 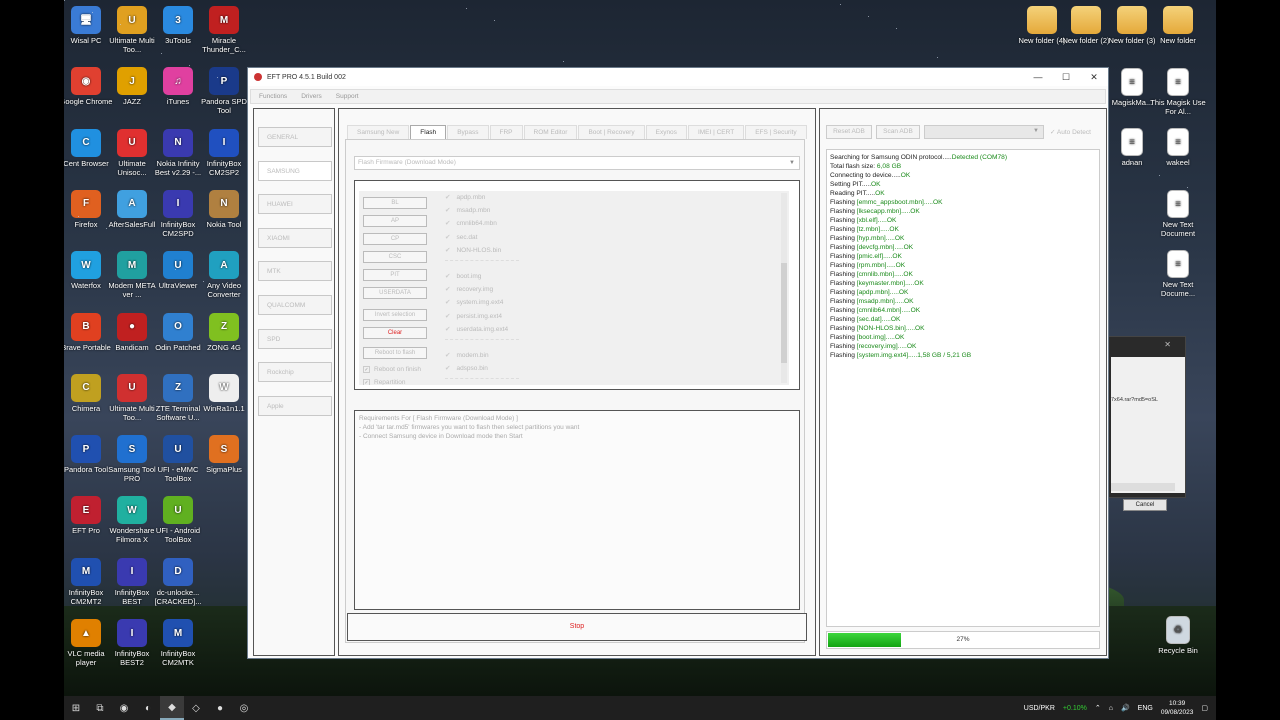 I want to click on tab-rom-editor: ROM Editor, so click(x=550, y=132).